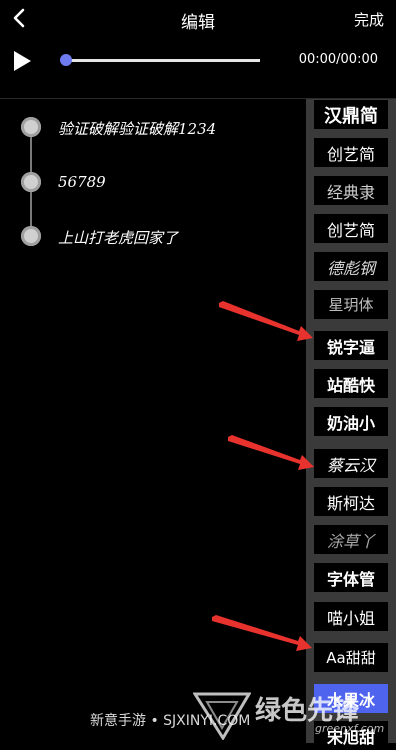 Image resolution: width=396 pixels, height=750 pixels. What do you see at coordinates (351, 304) in the screenshot?
I see `font-option: 星玥体` at bounding box center [351, 304].